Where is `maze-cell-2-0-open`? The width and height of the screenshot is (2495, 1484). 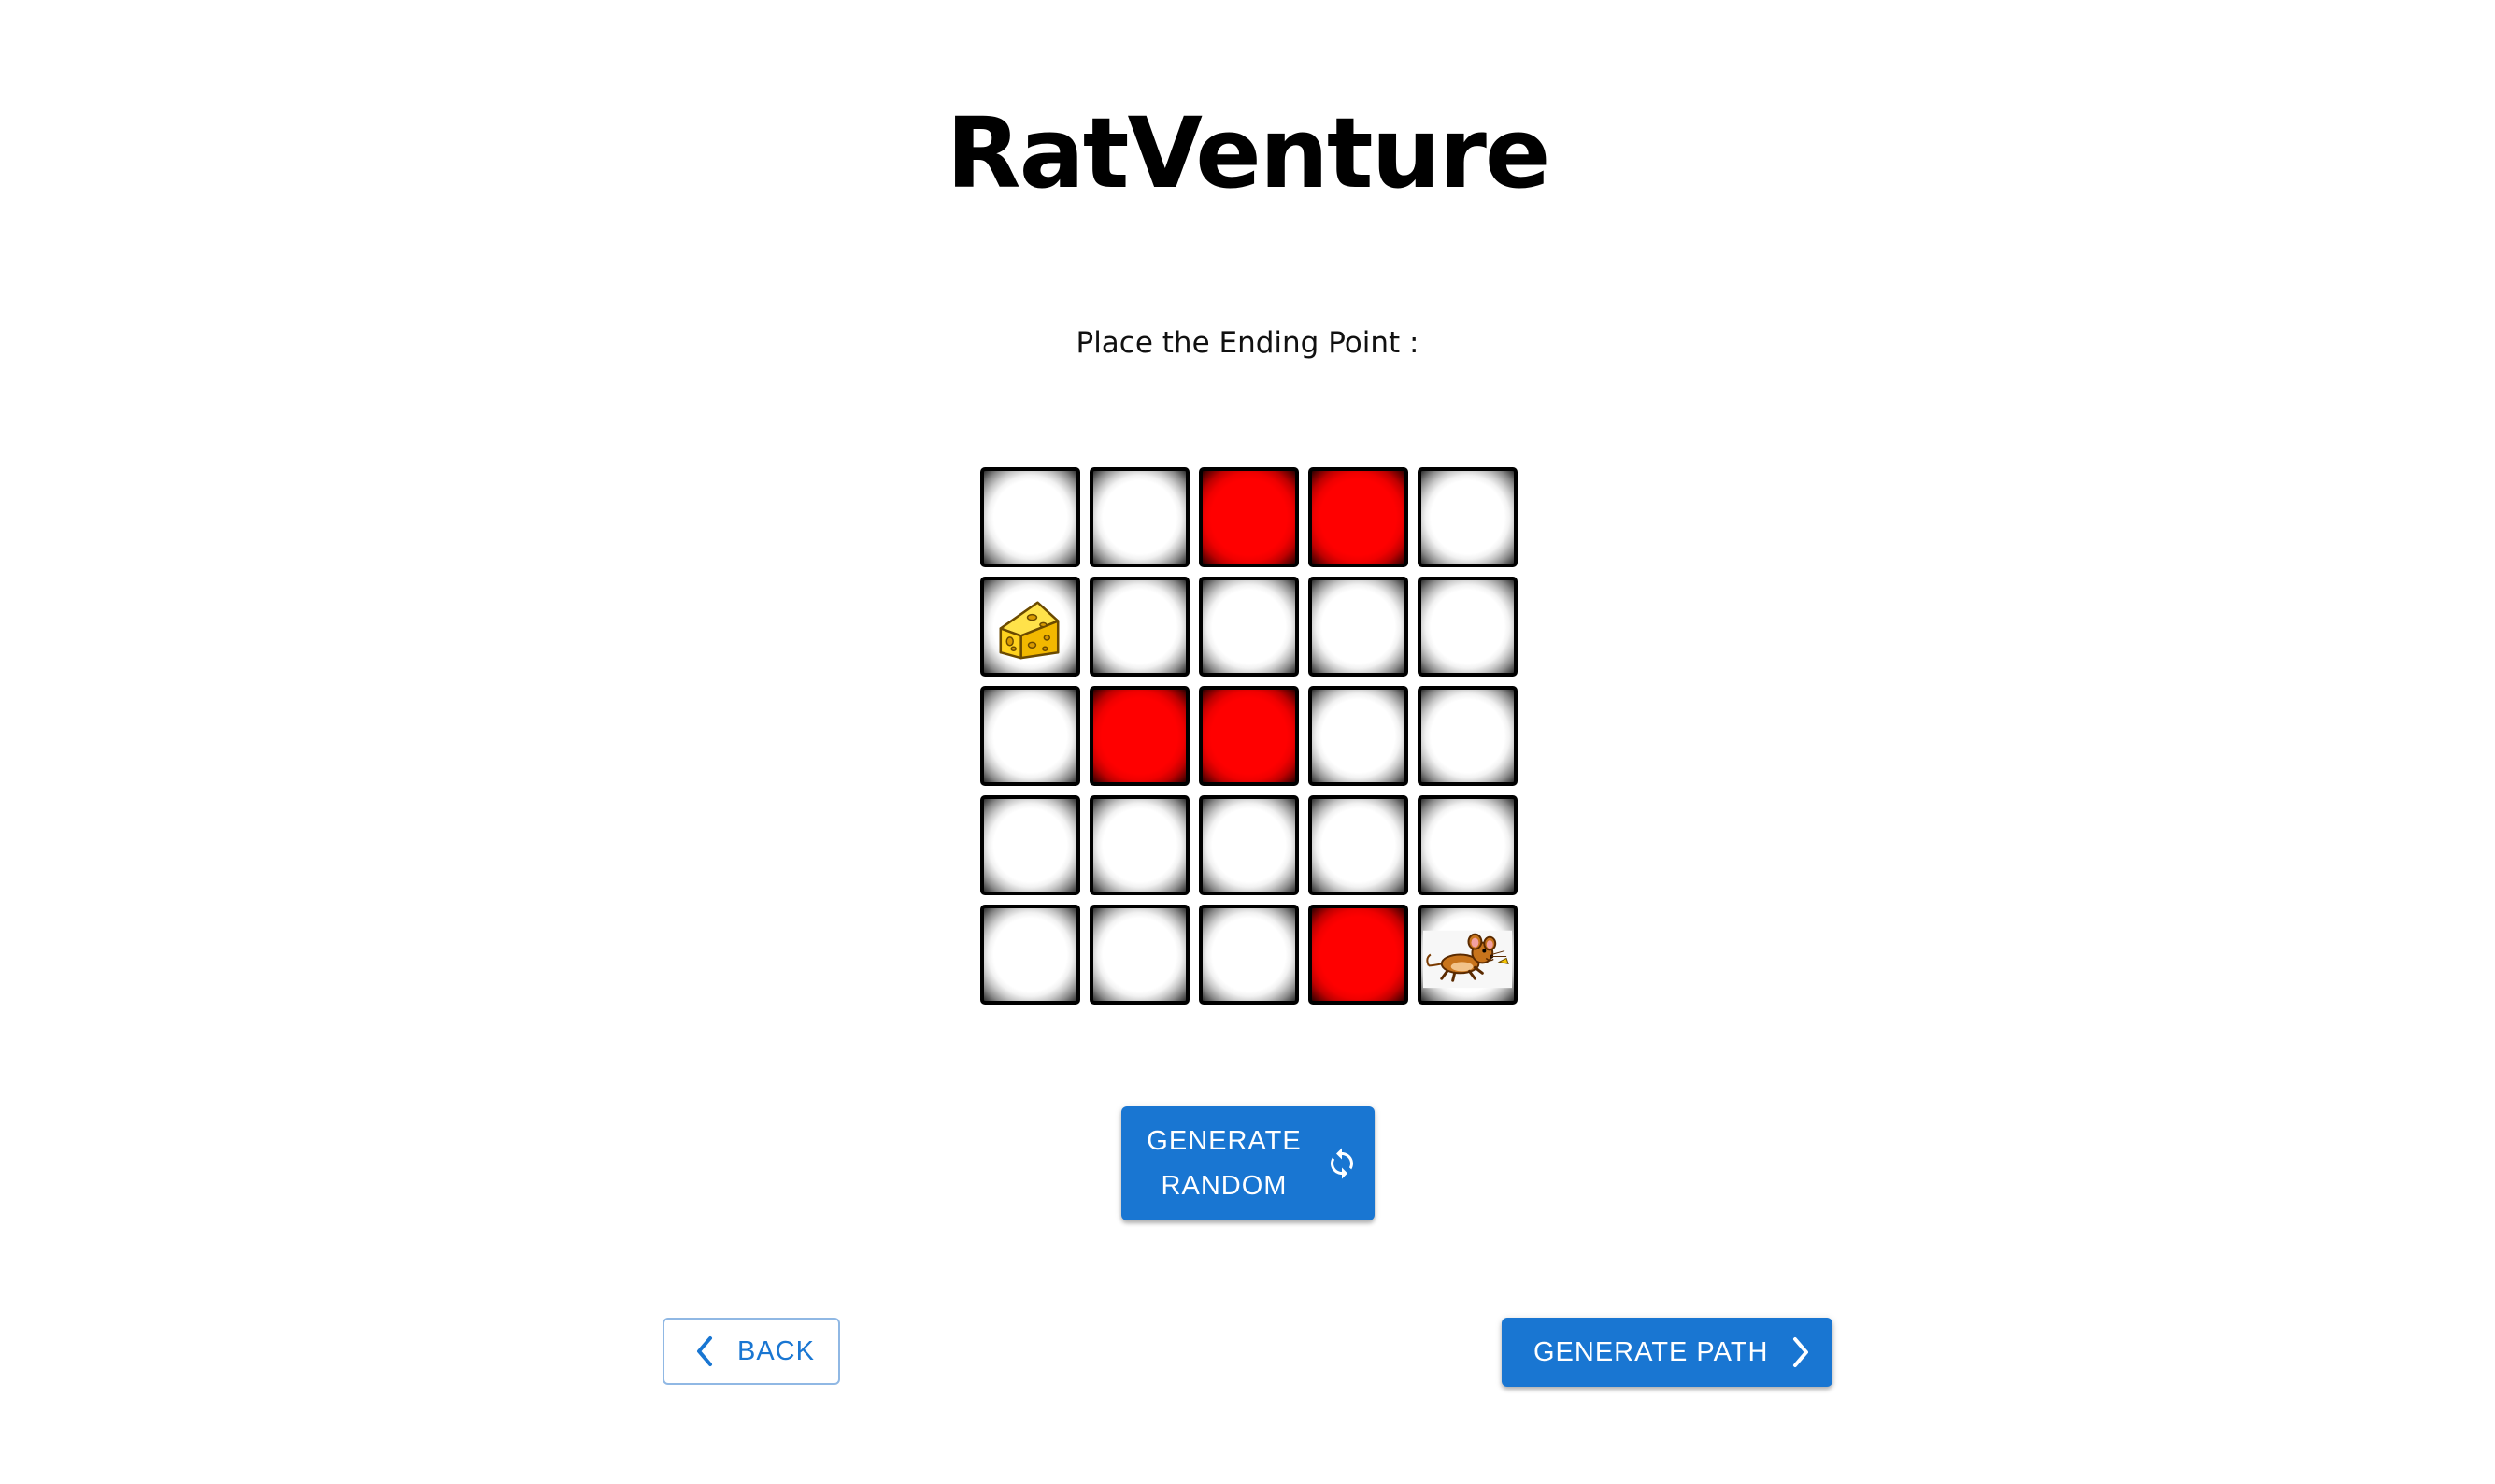 maze-cell-2-0-open is located at coordinates (1030, 736).